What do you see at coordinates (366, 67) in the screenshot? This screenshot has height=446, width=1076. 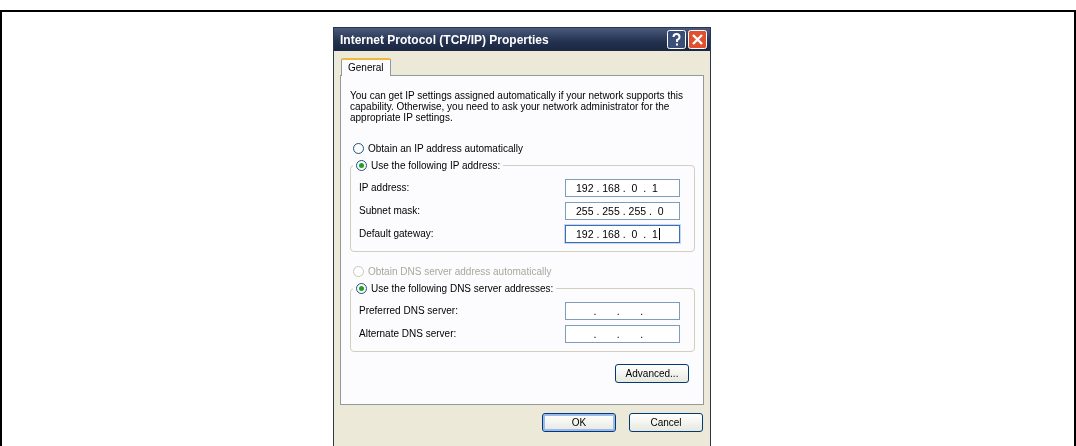 I see `tab: General` at bounding box center [366, 67].